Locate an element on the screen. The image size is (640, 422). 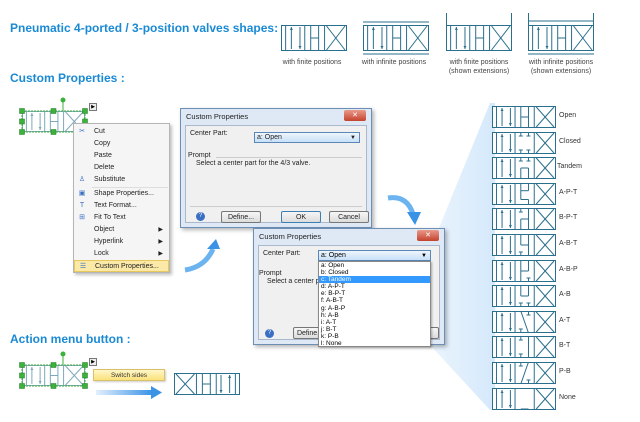
dropdown-option: h: A-B is located at coordinates (374, 315).